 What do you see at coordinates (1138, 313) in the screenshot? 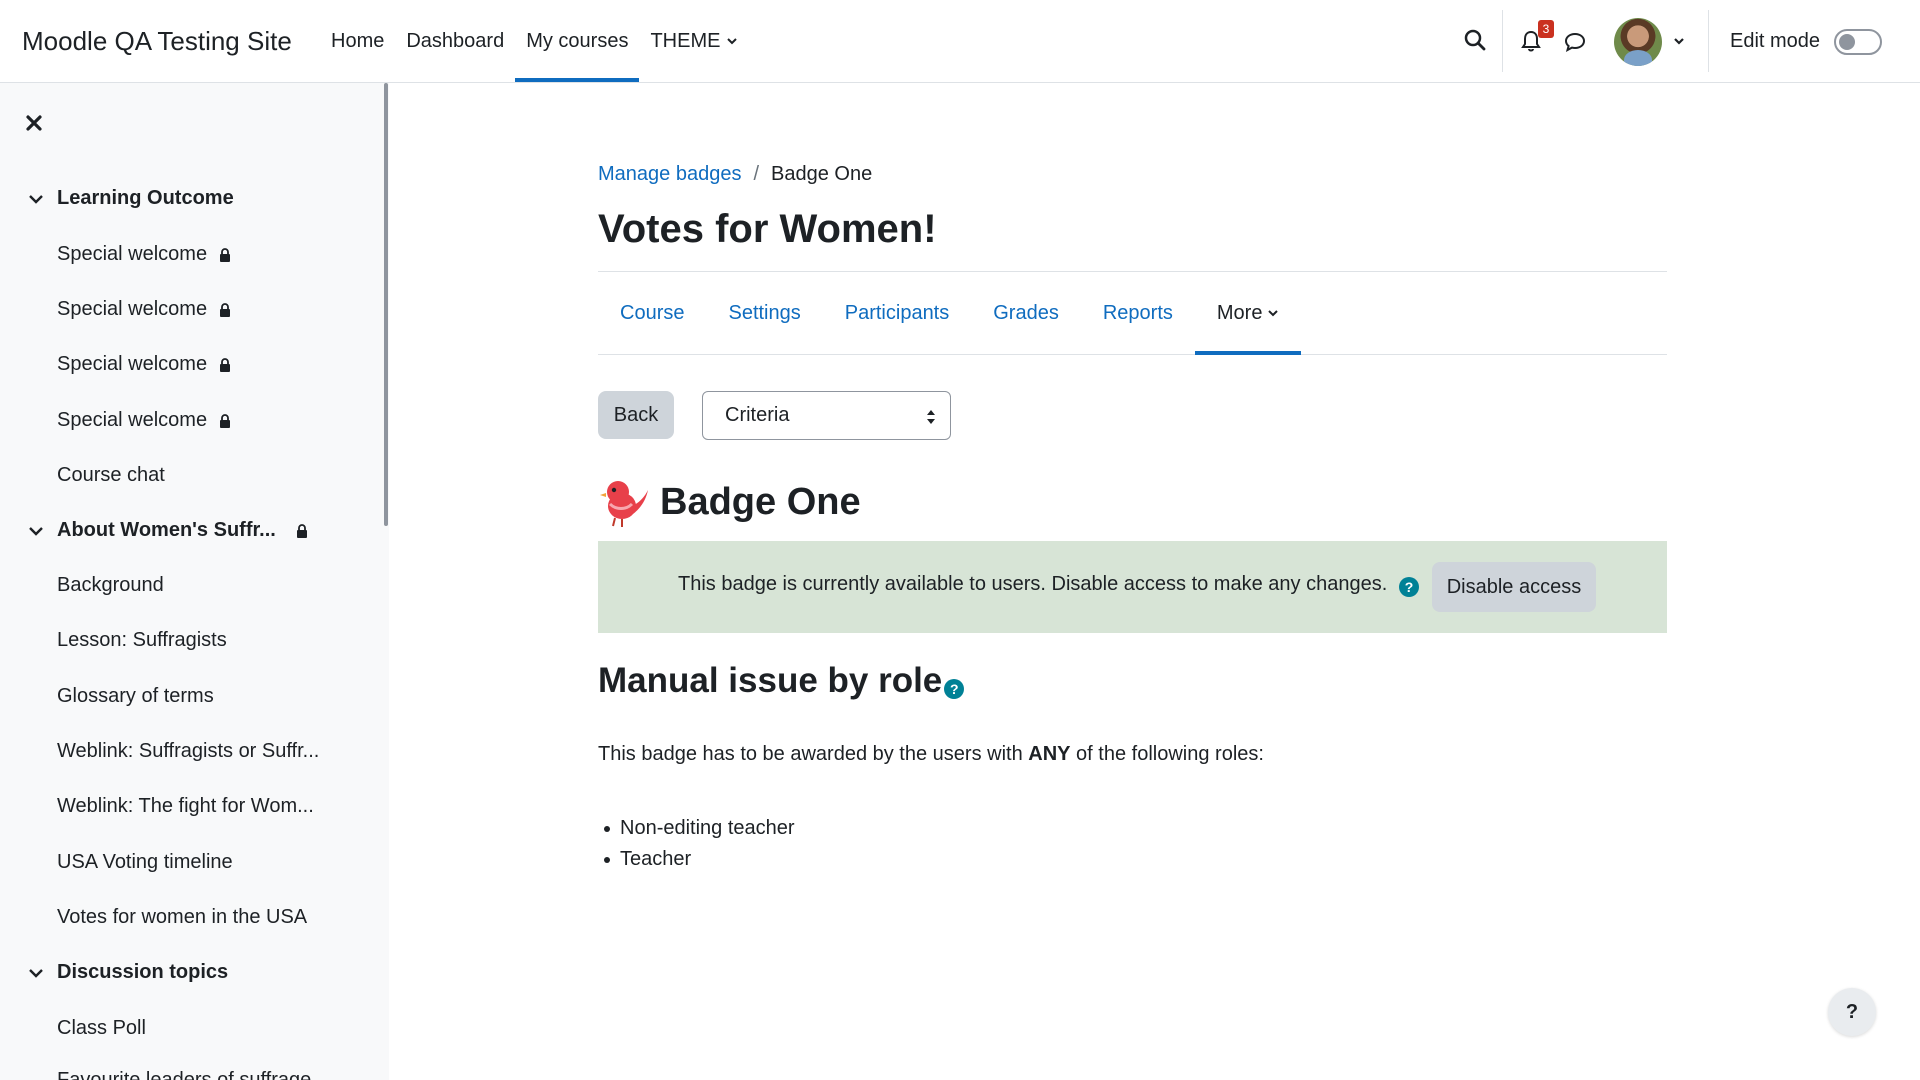
I see `tab-reports: Reports` at bounding box center [1138, 313].